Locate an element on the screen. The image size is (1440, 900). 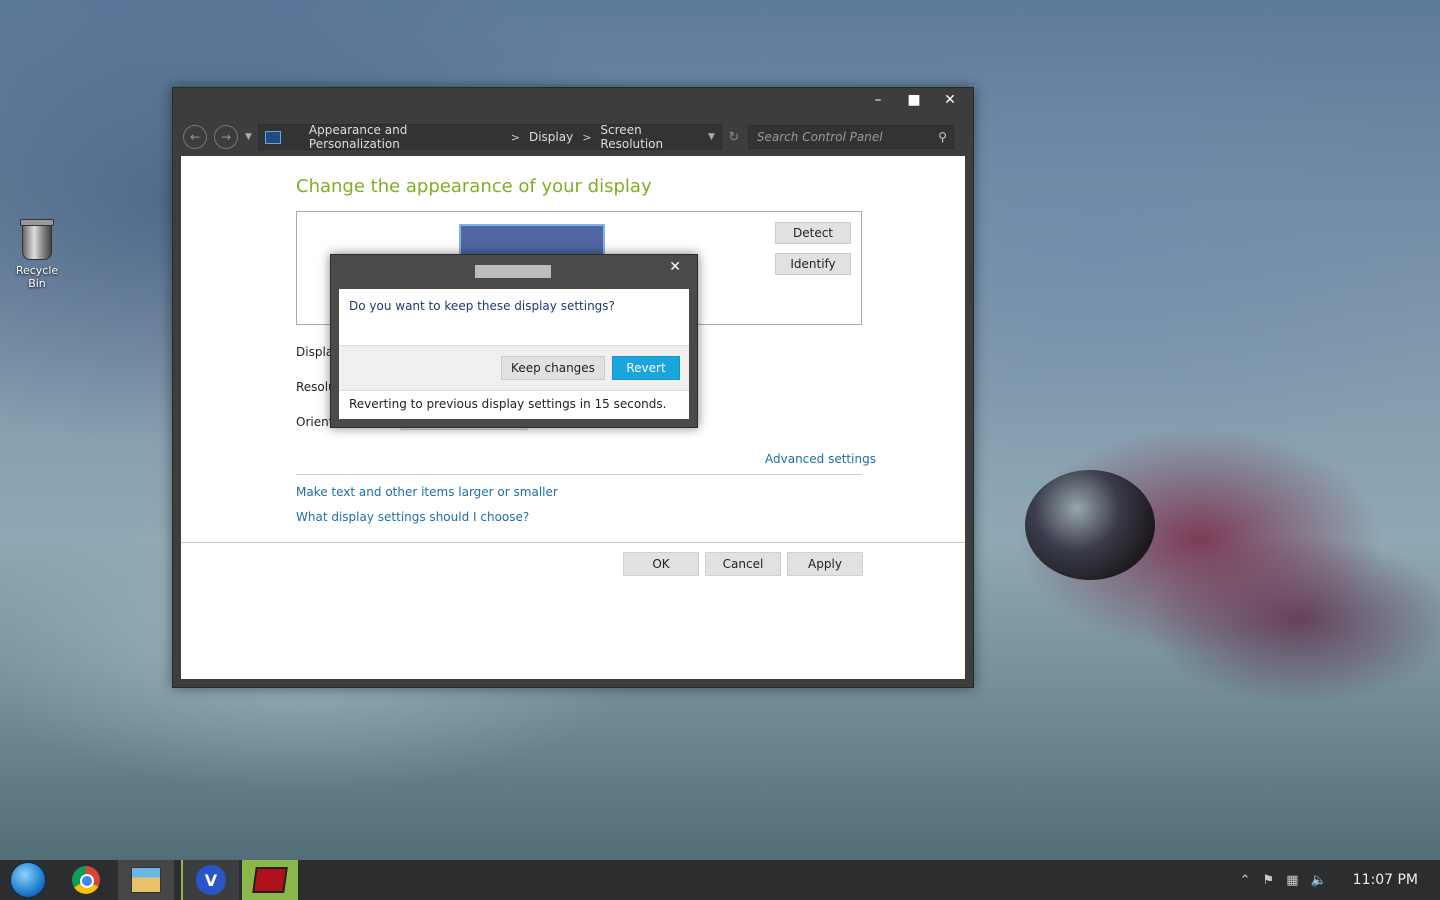
refresh-icon: ↻ is located at coordinates (734, 137).